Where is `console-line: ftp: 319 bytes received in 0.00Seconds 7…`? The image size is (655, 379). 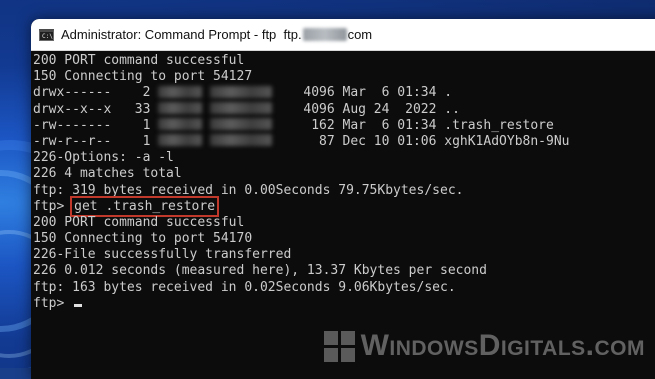
console-line: ftp: 319 bytes received in 0.00Seconds 7… is located at coordinates (344, 191).